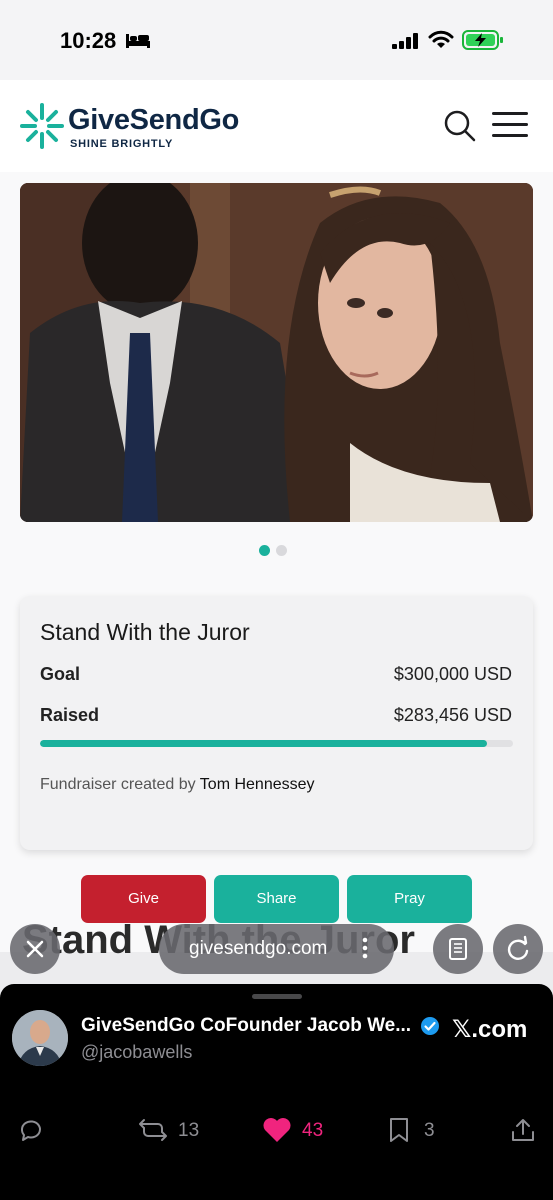  I want to click on avatar-photo, so click(40, 1038).